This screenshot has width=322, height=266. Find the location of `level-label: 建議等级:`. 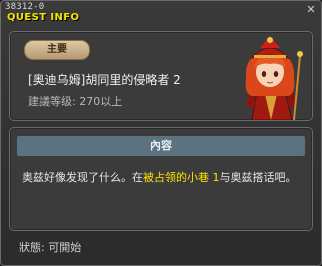

level-label: 建議等级: is located at coordinates (52, 101).